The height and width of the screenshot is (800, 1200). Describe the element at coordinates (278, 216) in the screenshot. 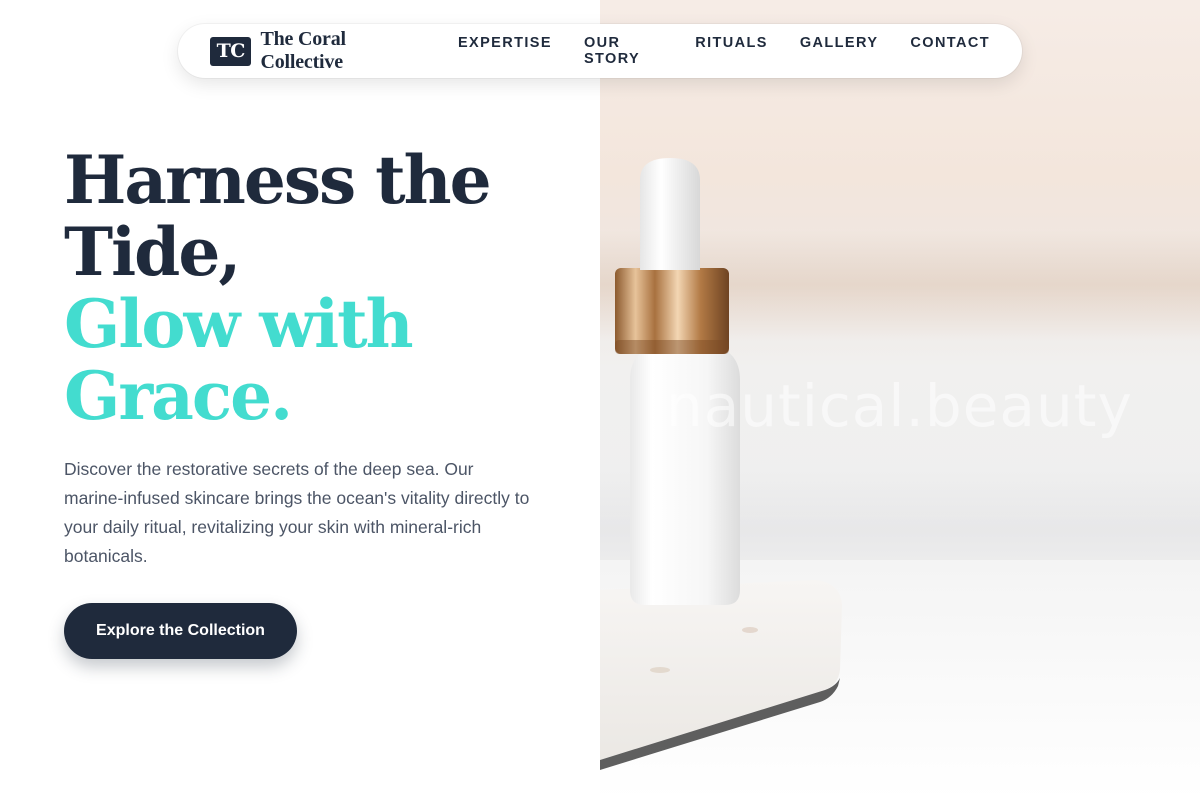

I see `headline-primary-line: Harness the Tide,` at that location.